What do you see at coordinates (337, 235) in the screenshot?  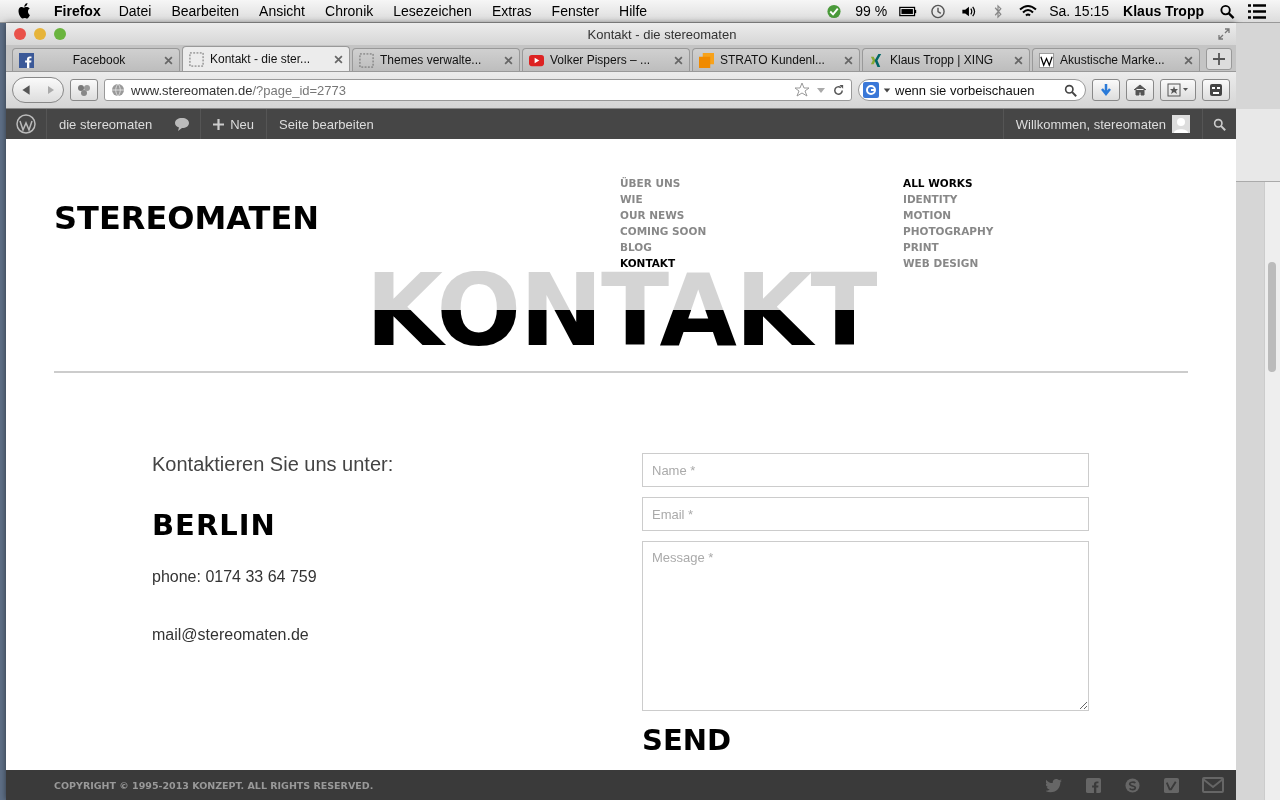 I see `site-logo: STEREOMATEN` at bounding box center [337, 235].